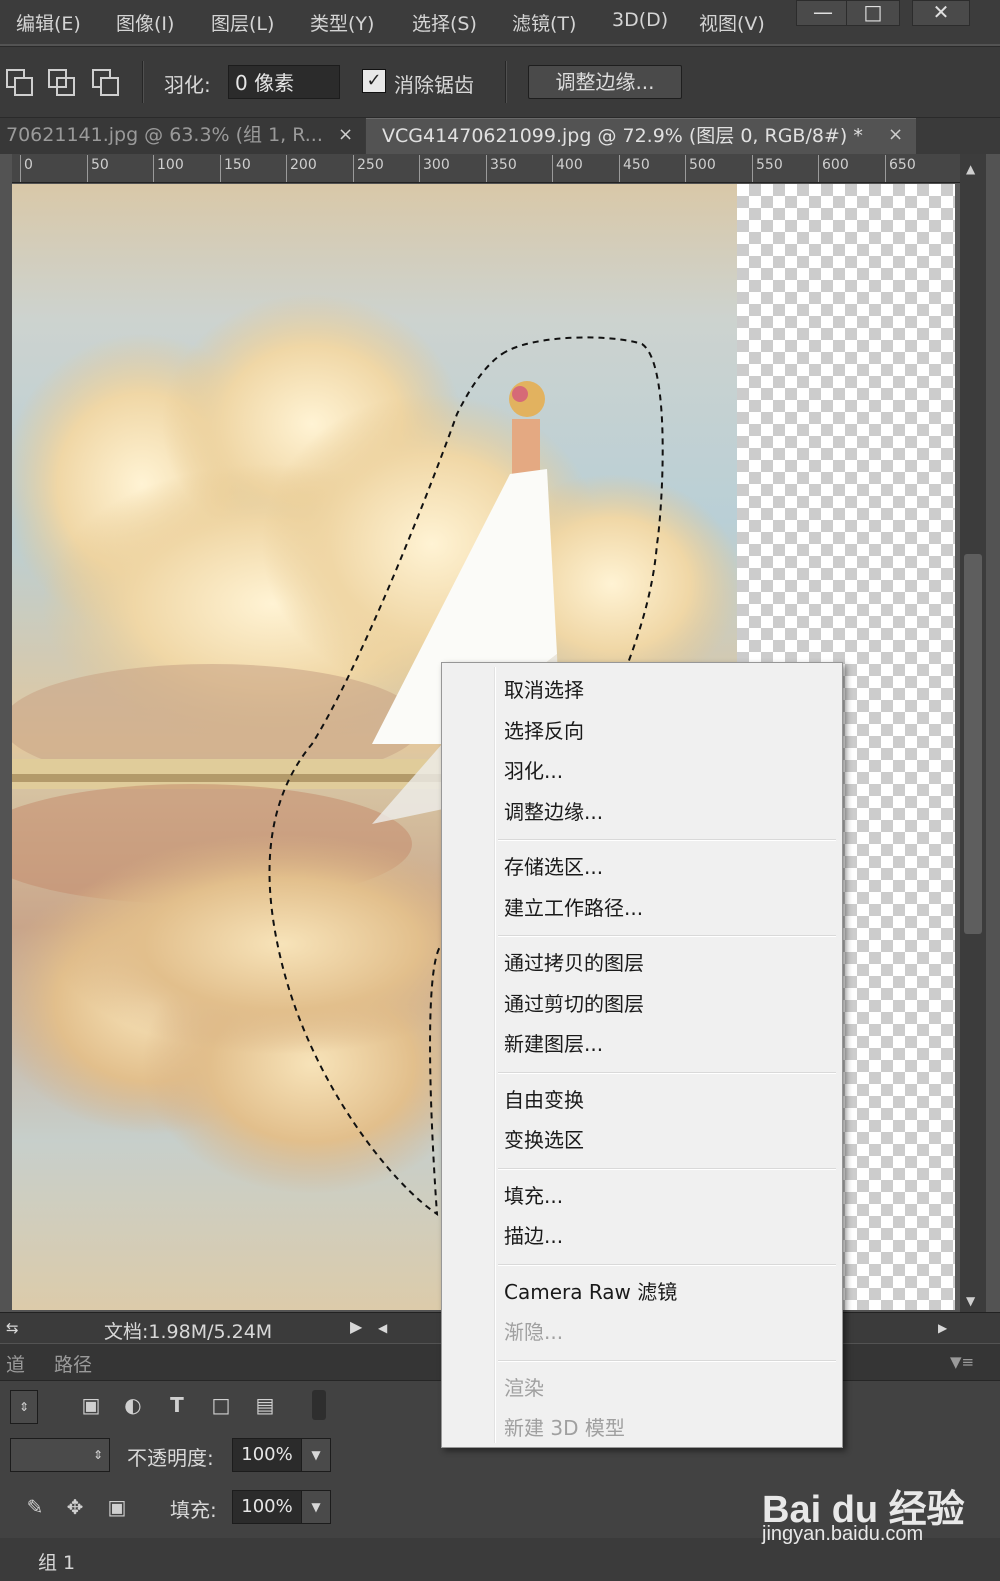  What do you see at coordinates (145, 22) in the screenshot?
I see `menu-image: 图像(I)` at bounding box center [145, 22].